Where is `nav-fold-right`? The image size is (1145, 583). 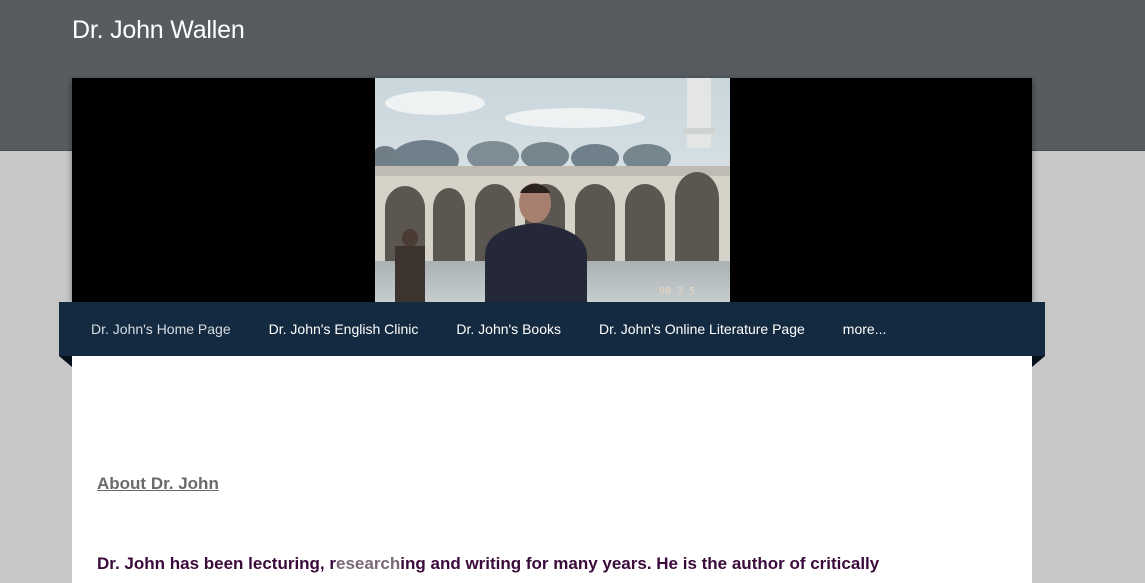
nav-fold-right is located at coordinates (1038, 361).